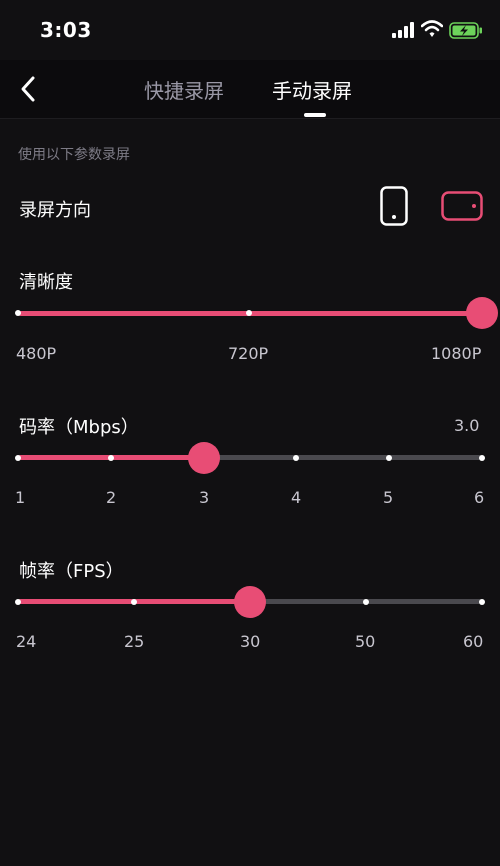  Describe the element at coordinates (134, 641) in the screenshot. I see `framerate-tick-label: 25` at that location.